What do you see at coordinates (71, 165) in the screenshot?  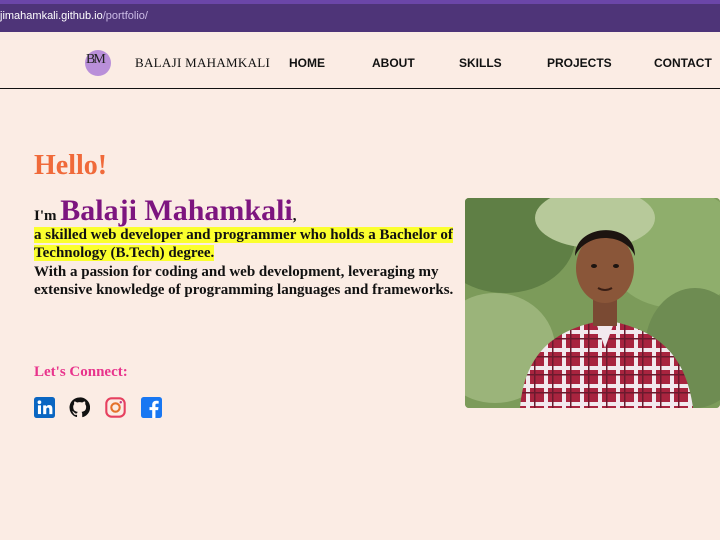 I see `hero-greeting: Hello!` at bounding box center [71, 165].